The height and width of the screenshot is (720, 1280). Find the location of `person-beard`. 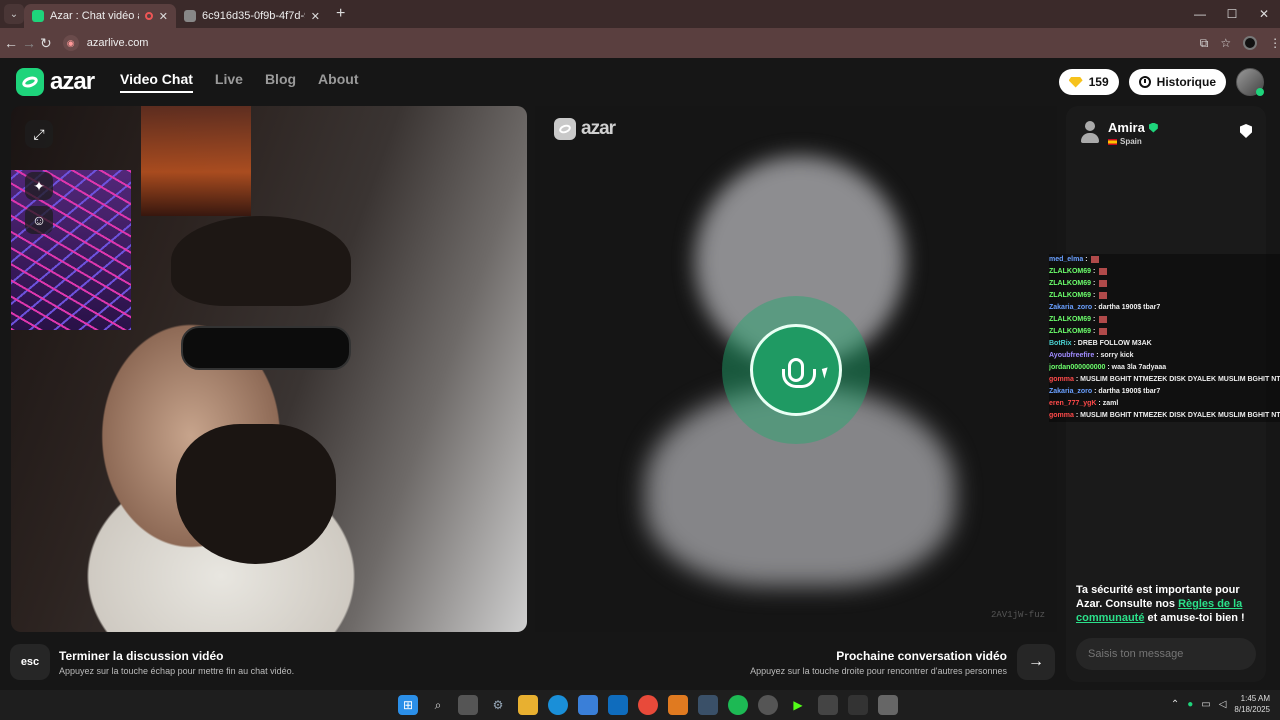

person-beard is located at coordinates (256, 494).